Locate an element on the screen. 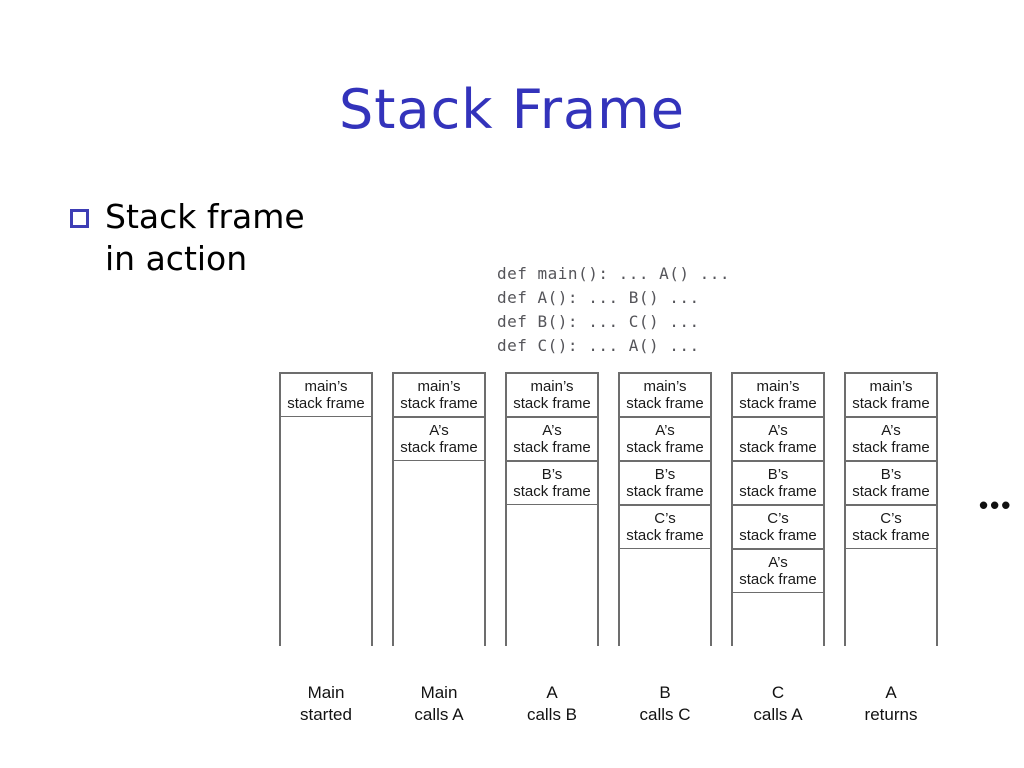  square-bullet-icon is located at coordinates (79, 218).